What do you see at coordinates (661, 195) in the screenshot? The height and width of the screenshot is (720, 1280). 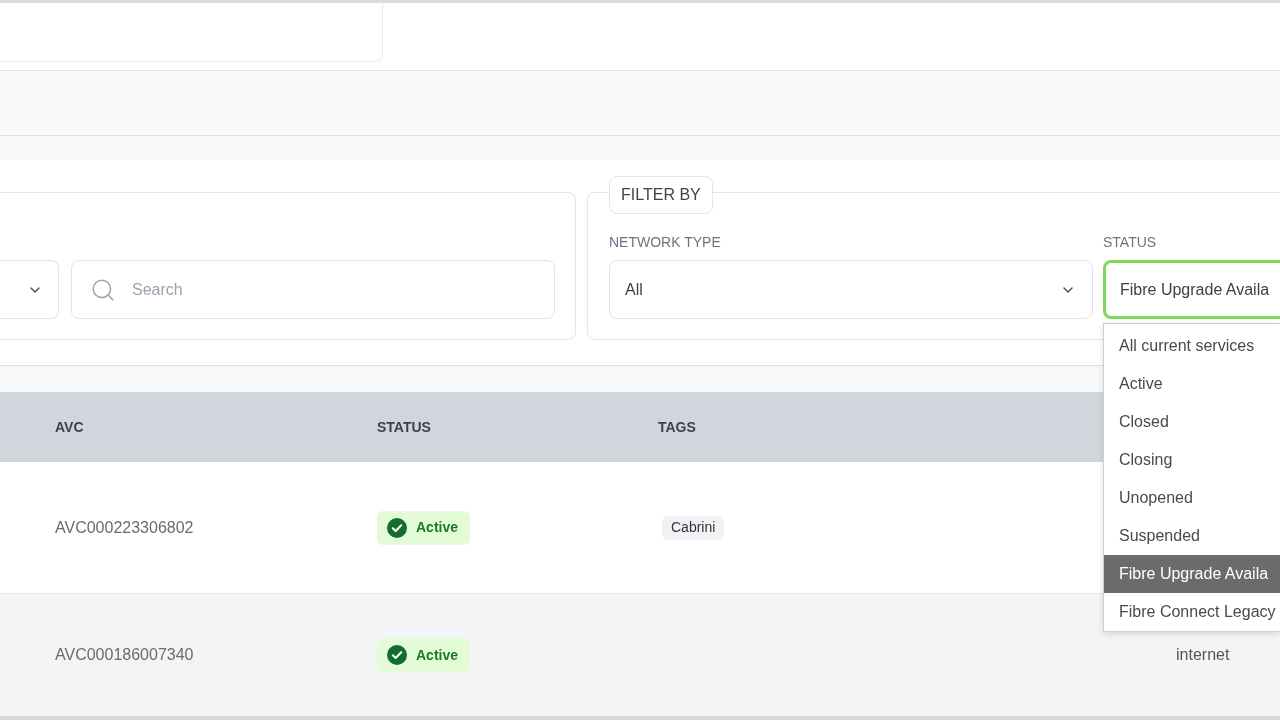 I see `fieldset-legend: FILTER BY` at bounding box center [661, 195].